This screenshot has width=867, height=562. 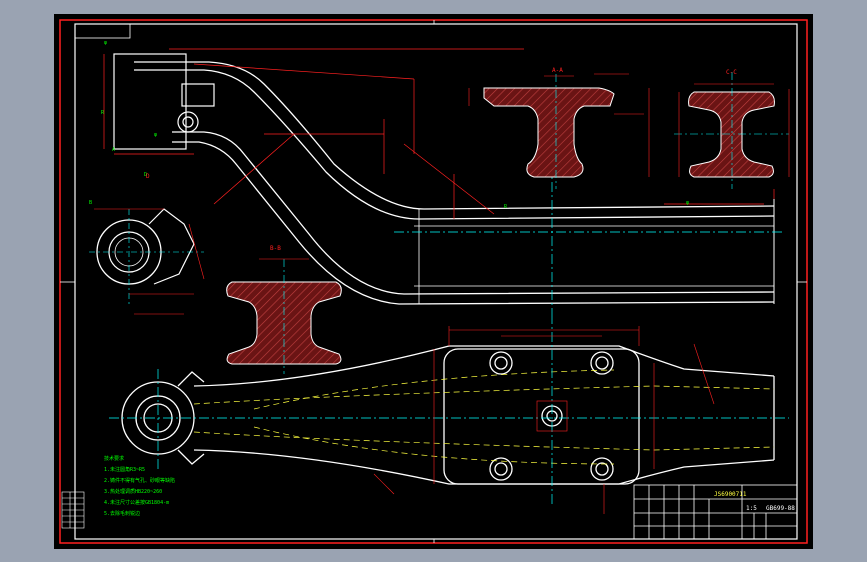 I want to click on section-label-aa: A-A, so click(x=557, y=70).